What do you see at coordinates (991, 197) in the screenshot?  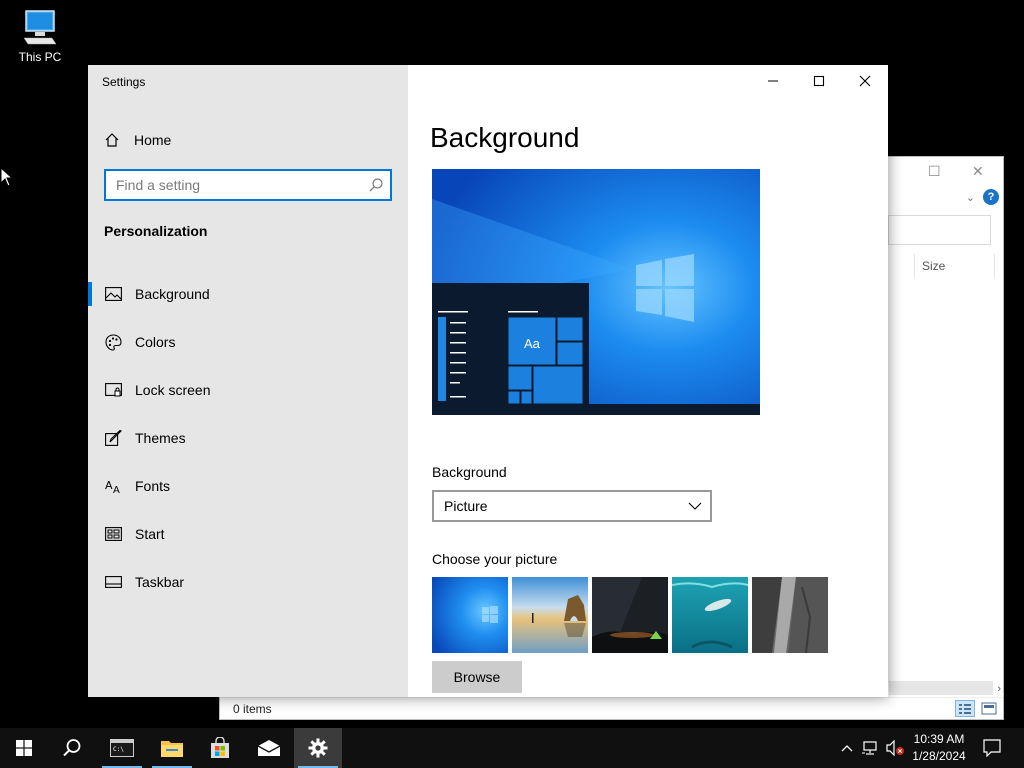 I see `help-icon: ?` at bounding box center [991, 197].